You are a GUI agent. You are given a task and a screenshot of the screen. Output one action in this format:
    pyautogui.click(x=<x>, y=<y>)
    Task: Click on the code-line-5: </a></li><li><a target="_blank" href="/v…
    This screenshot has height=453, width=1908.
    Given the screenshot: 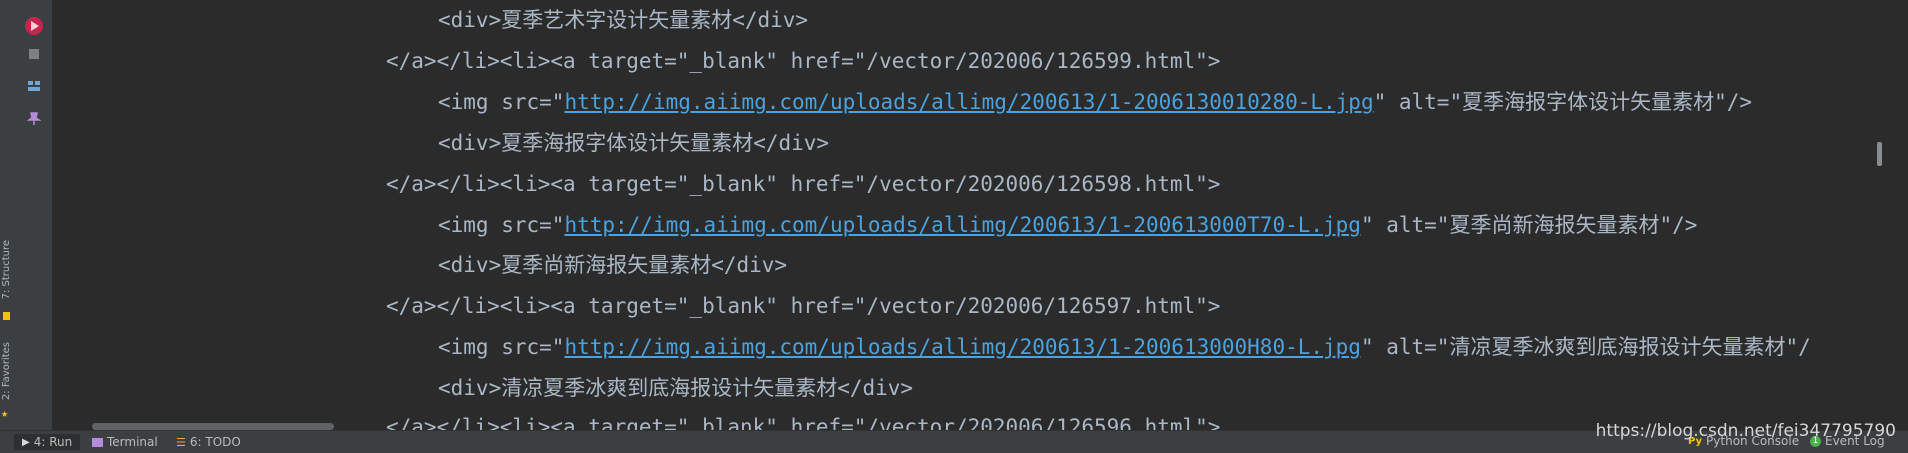 What is the action you would take?
    pyautogui.click(x=803, y=184)
    